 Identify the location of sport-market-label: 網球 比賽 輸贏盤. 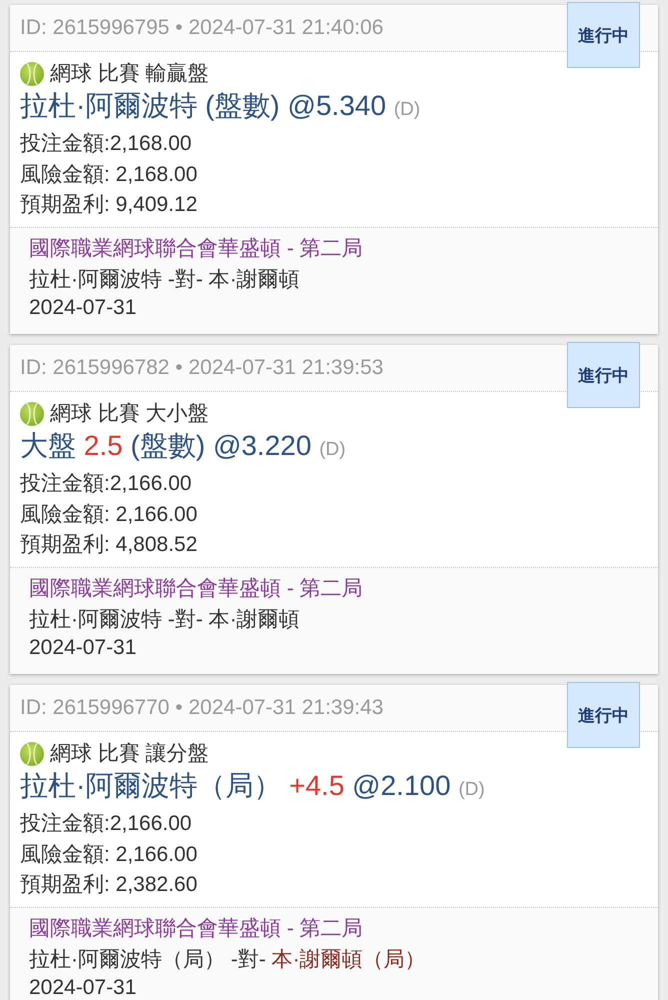
(129, 74).